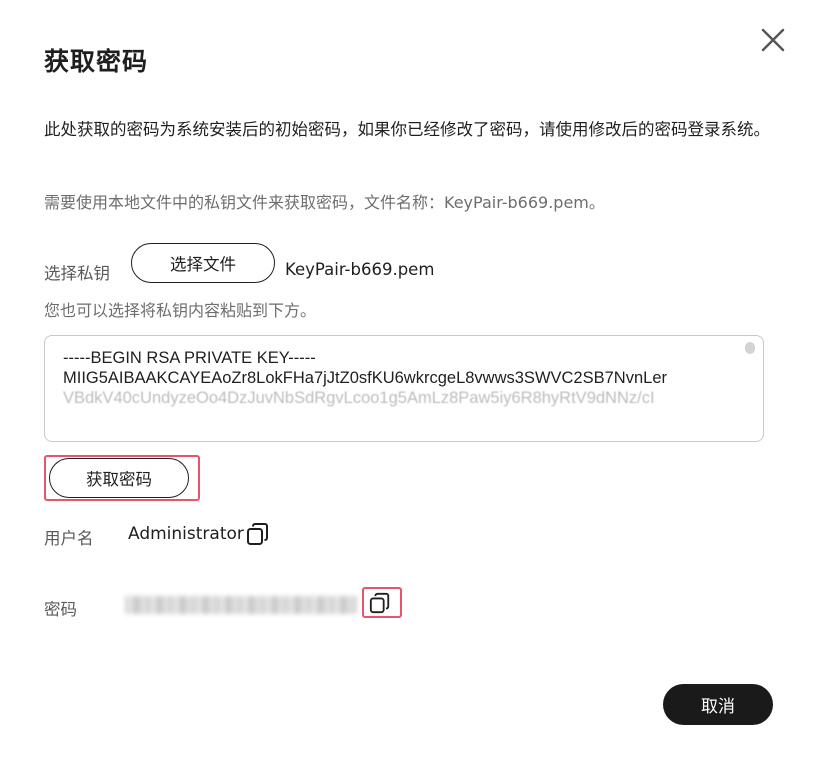 This screenshot has height=772, width=819. What do you see at coordinates (186, 534) in the screenshot?
I see `username-value: Administrator` at bounding box center [186, 534].